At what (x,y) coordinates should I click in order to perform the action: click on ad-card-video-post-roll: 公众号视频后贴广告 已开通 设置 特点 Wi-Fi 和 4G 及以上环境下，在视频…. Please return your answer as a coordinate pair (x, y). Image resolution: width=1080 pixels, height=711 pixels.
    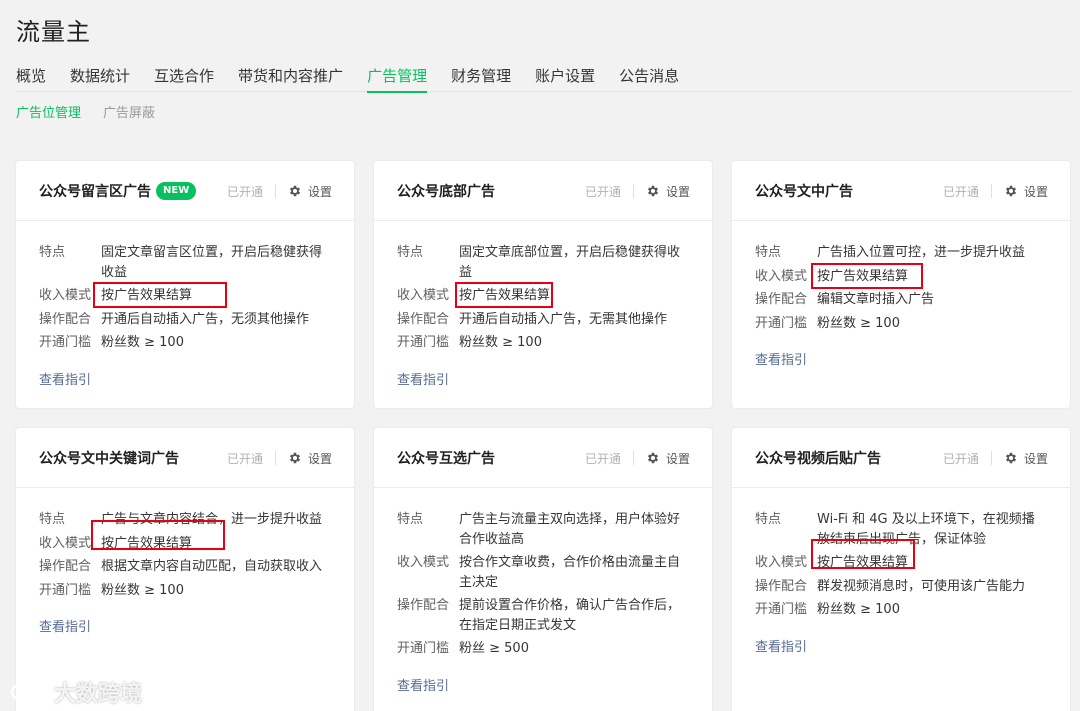
    Looking at the image, I should click on (901, 569).